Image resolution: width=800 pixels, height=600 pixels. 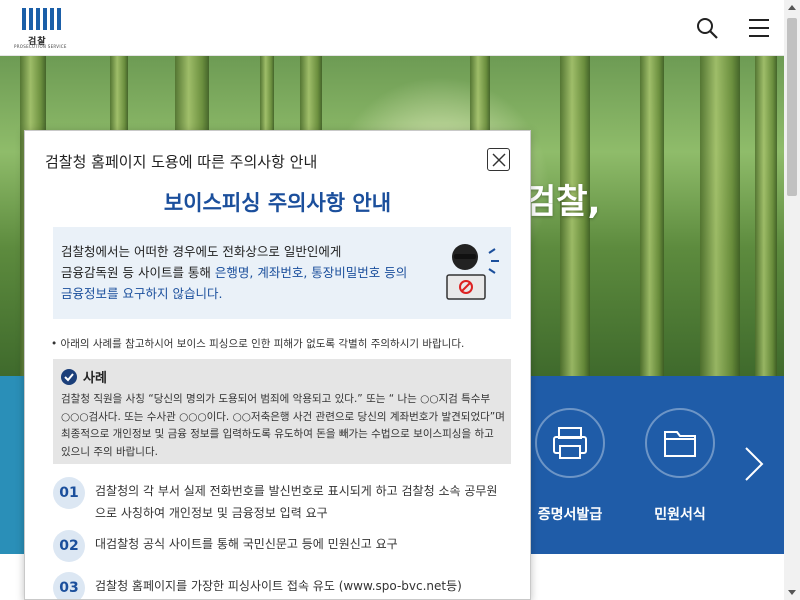 I want to click on case-header: 사례, so click(x=84, y=376).